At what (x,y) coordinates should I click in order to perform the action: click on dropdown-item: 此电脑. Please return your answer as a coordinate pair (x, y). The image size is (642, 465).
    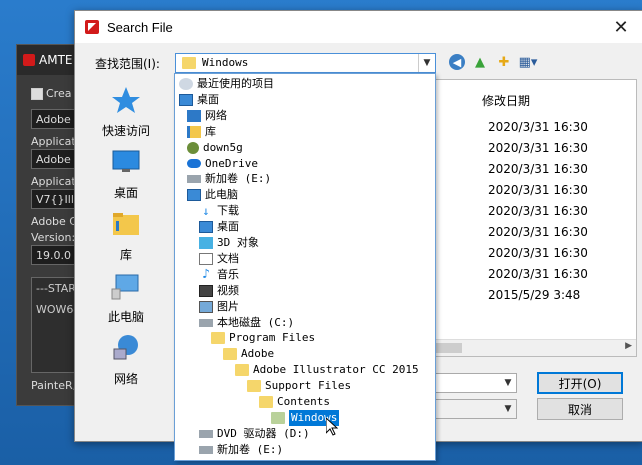
    Looking at the image, I should click on (212, 195).